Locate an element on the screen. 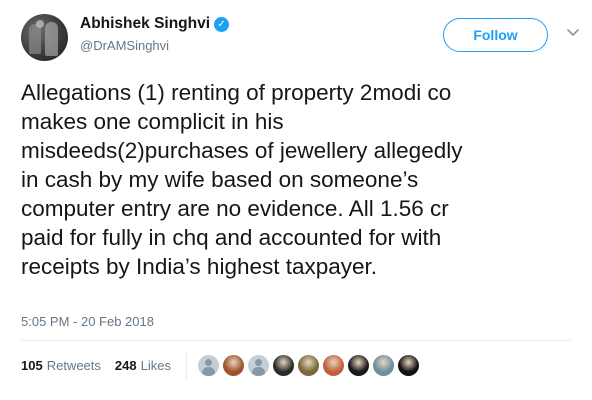 This screenshot has width=592, height=400. author-handle: @DrAMSinghvi is located at coordinates (124, 45).